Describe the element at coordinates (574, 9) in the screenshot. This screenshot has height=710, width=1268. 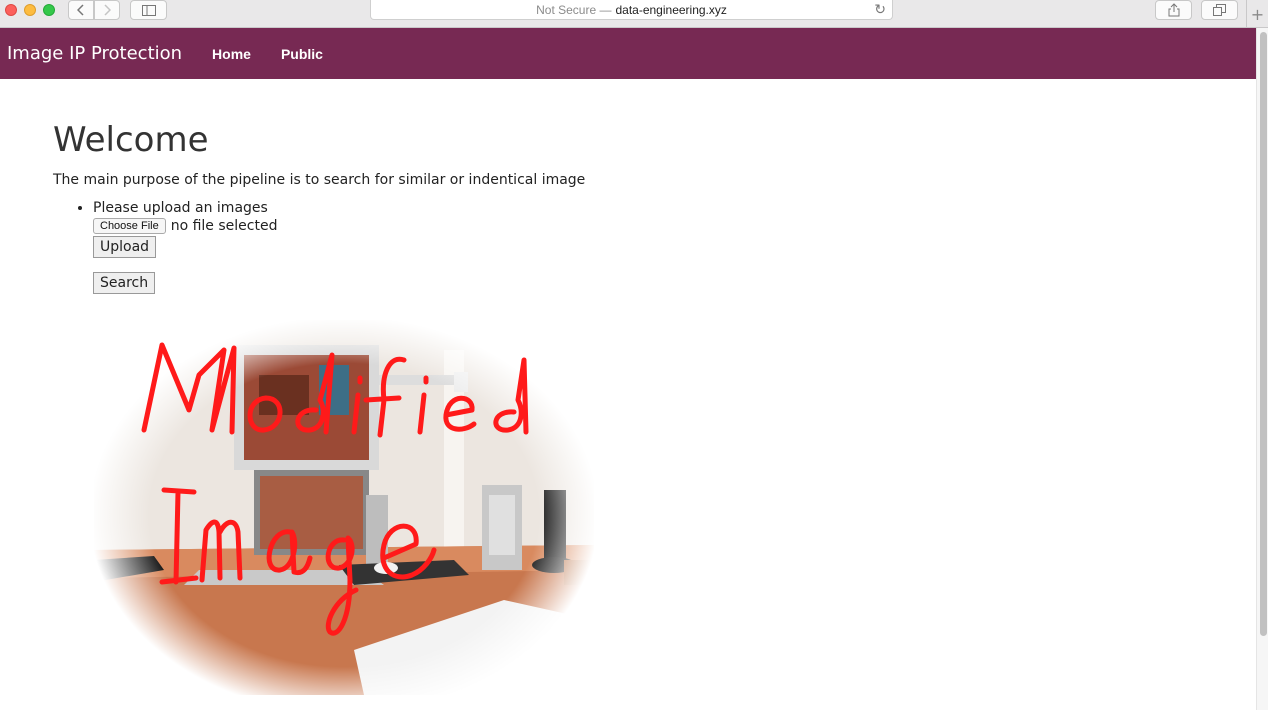
I see `security-label: Not Secure —` at that location.